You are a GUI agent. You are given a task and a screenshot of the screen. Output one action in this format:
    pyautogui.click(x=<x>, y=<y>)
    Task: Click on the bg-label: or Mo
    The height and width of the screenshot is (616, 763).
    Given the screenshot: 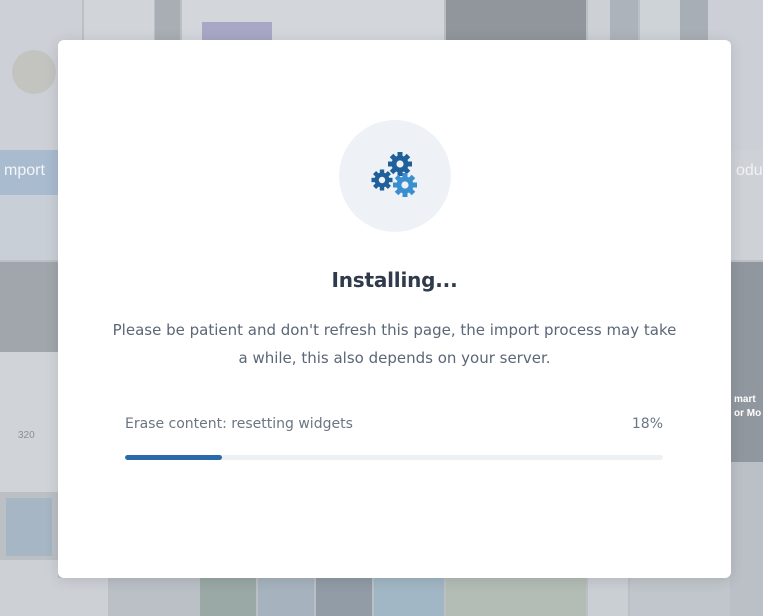 What is the action you would take?
    pyautogui.click(x=748, y=413)
    